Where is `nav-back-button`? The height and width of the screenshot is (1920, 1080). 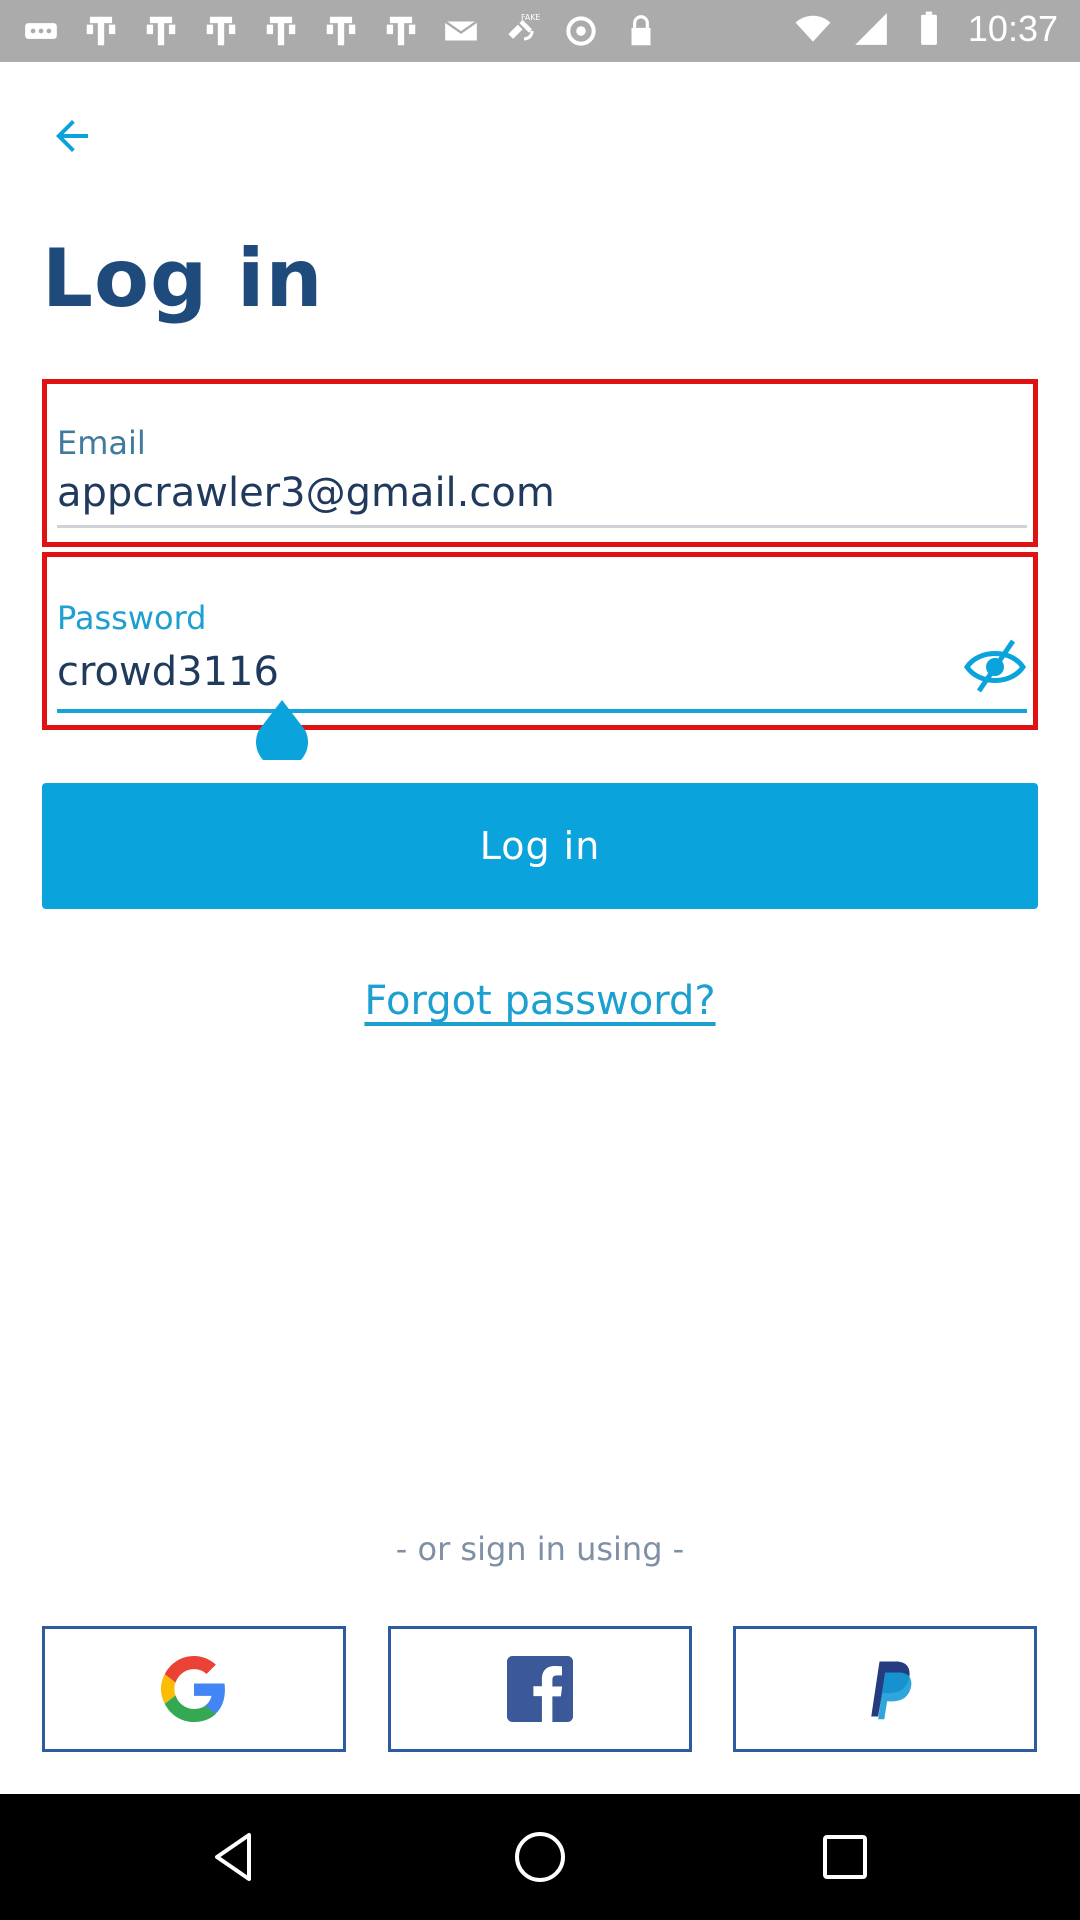 nav-back-button is located at coordinates (235, 1857).